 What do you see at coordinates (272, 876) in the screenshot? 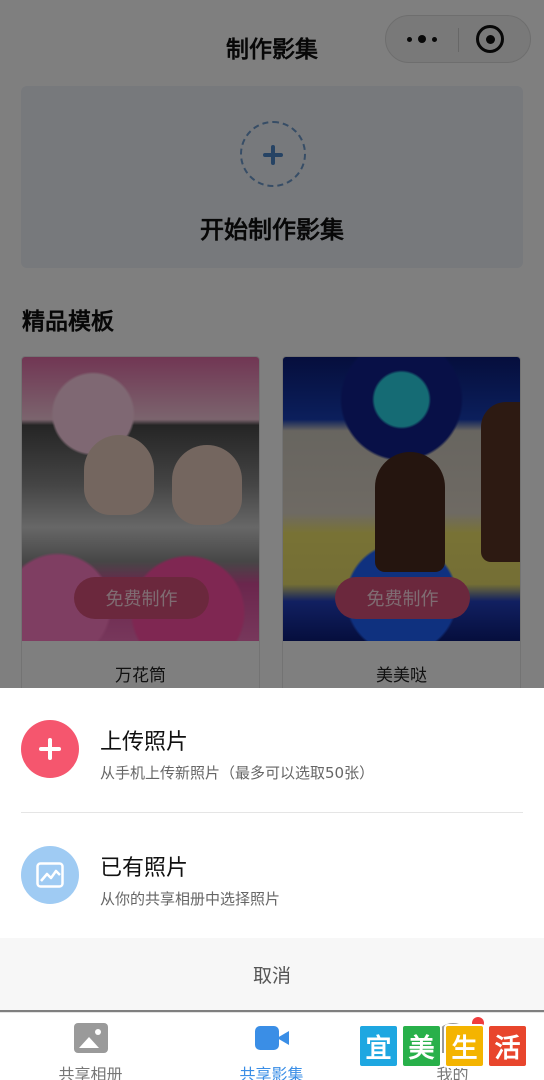
I see `existing-photos-option: 已有照片 从你的共享相册中选择照片` at bounding box center [272, 876].